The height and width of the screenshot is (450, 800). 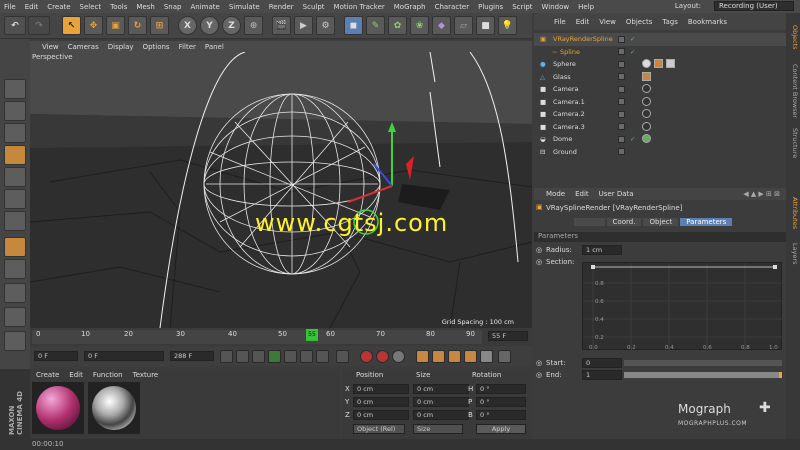 I want to click on viewport-menu-filter: Filter, so click(x=187, y=47).